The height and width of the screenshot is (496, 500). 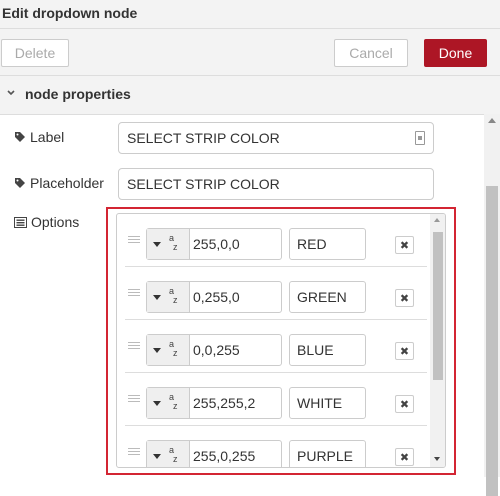 I want to click on option-value-input: az 0,255,0, so click(x=214, y=297).